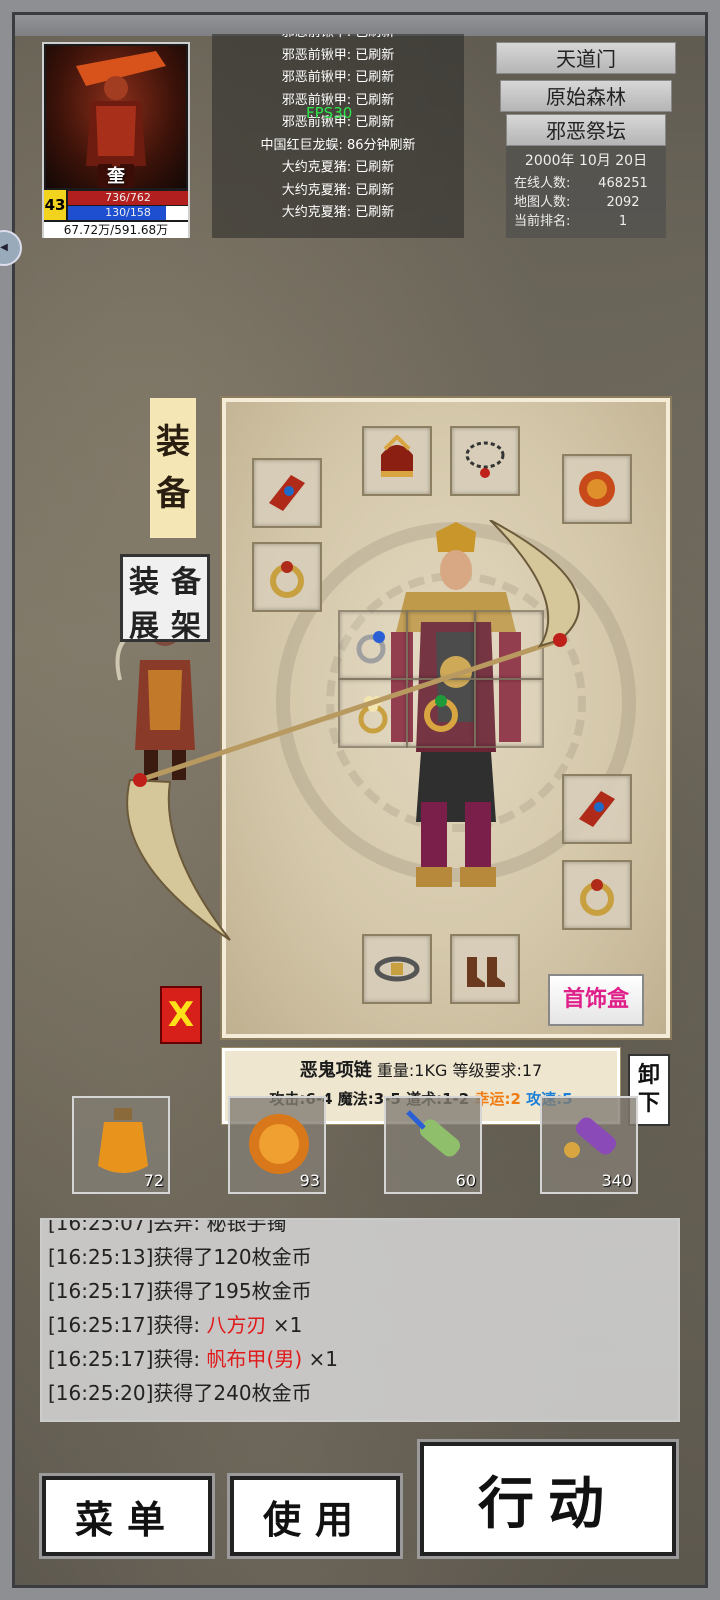  Describe the element at coordinates (542, 221) in the screenshot. I see `rank-label: 当前排名:` at that location.